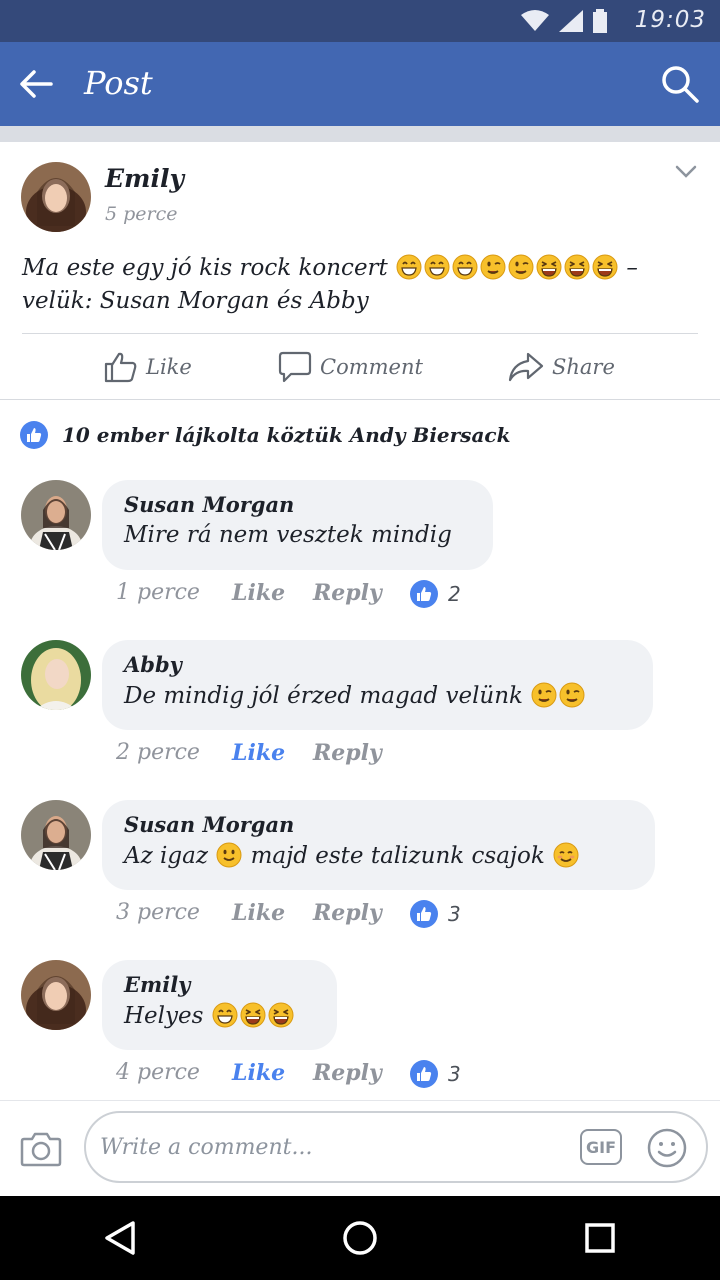  I want to click on likes-summary-text: 10 ember lájkolta köztük Andy Biersack, so click(286, 435).